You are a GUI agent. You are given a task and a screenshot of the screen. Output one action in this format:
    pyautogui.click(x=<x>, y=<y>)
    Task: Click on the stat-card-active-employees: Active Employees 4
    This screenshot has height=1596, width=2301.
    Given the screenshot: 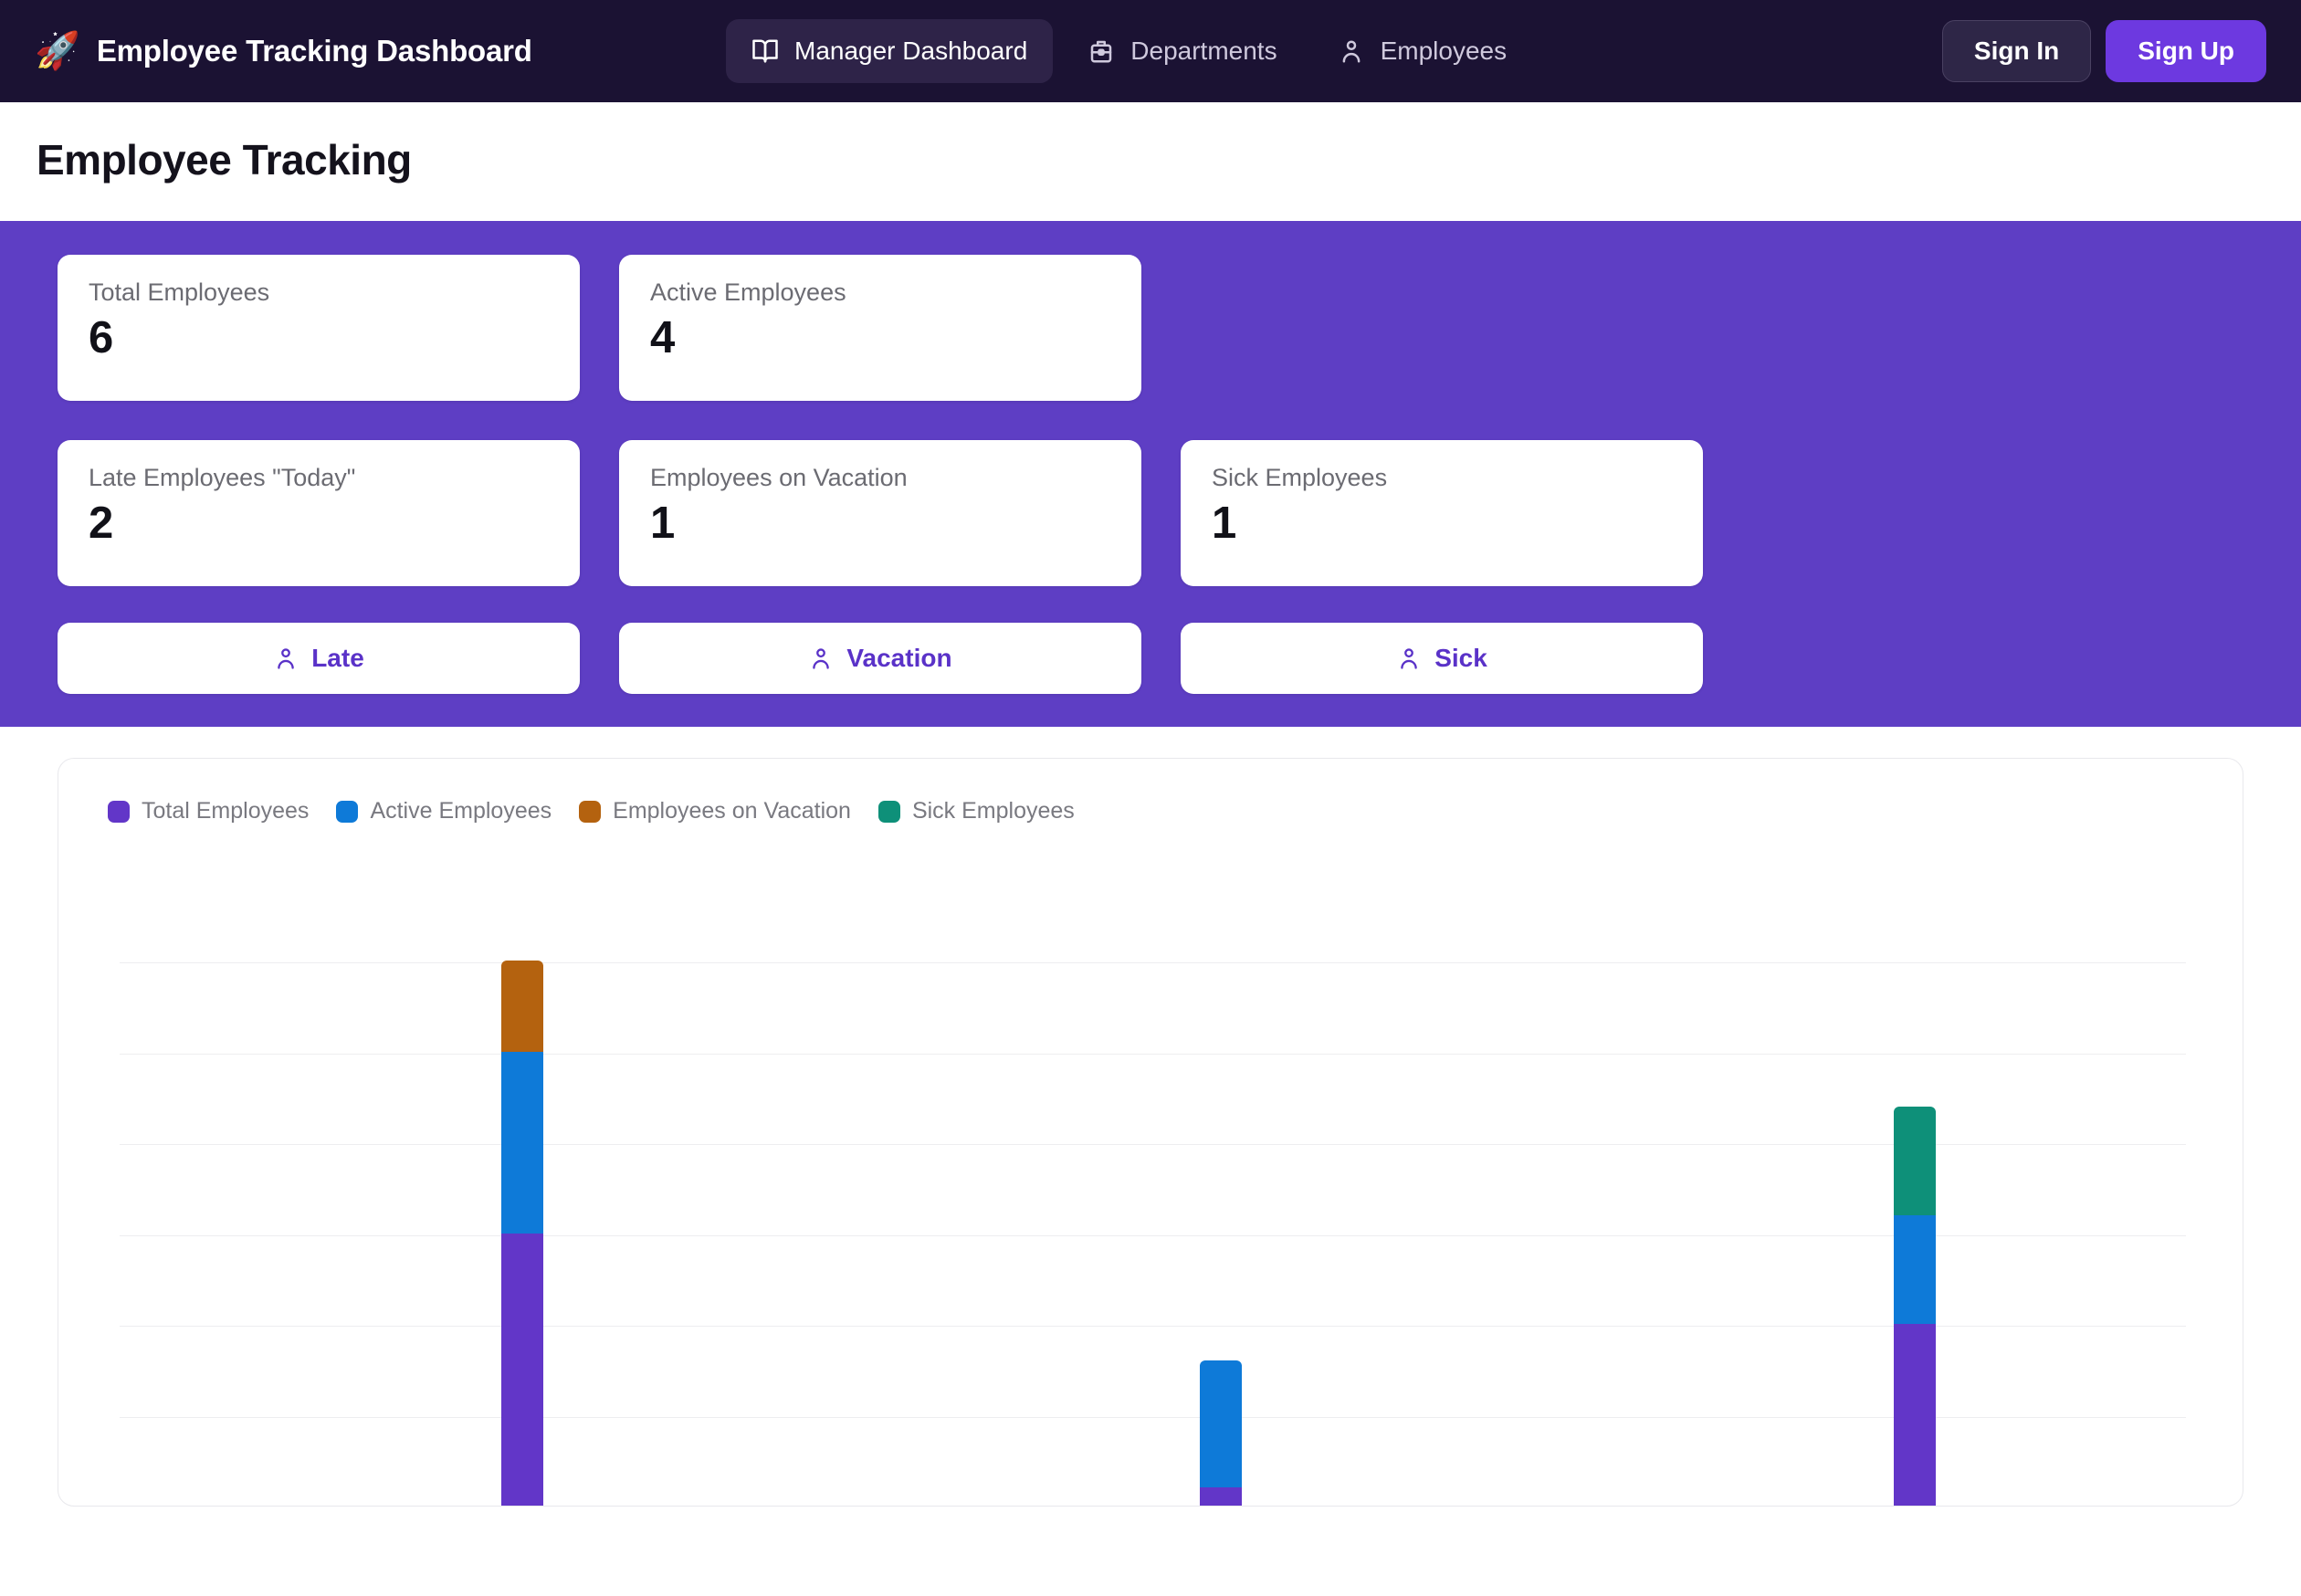 What is the action you would take?
    pyautogui.click(x=880, y=328)
    